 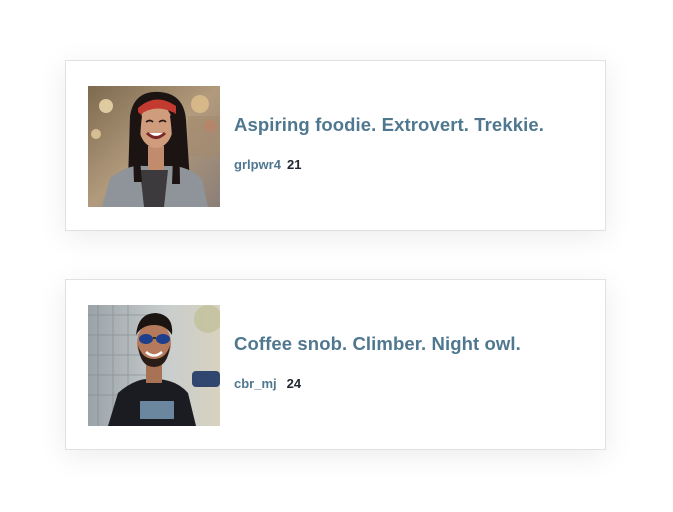 I want to click on profile-bio: Coffee snob. Climber. Night owl., so click(x=377, y=343).